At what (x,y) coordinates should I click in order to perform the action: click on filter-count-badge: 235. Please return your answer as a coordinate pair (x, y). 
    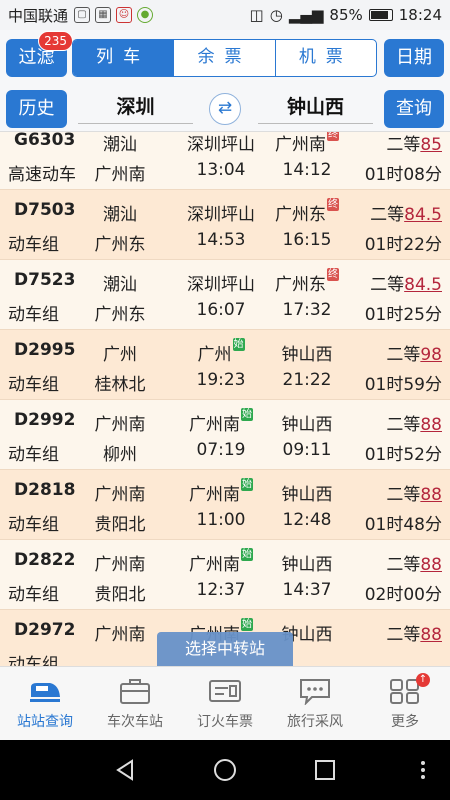
    Looking at the image, I should click on (55, 41).